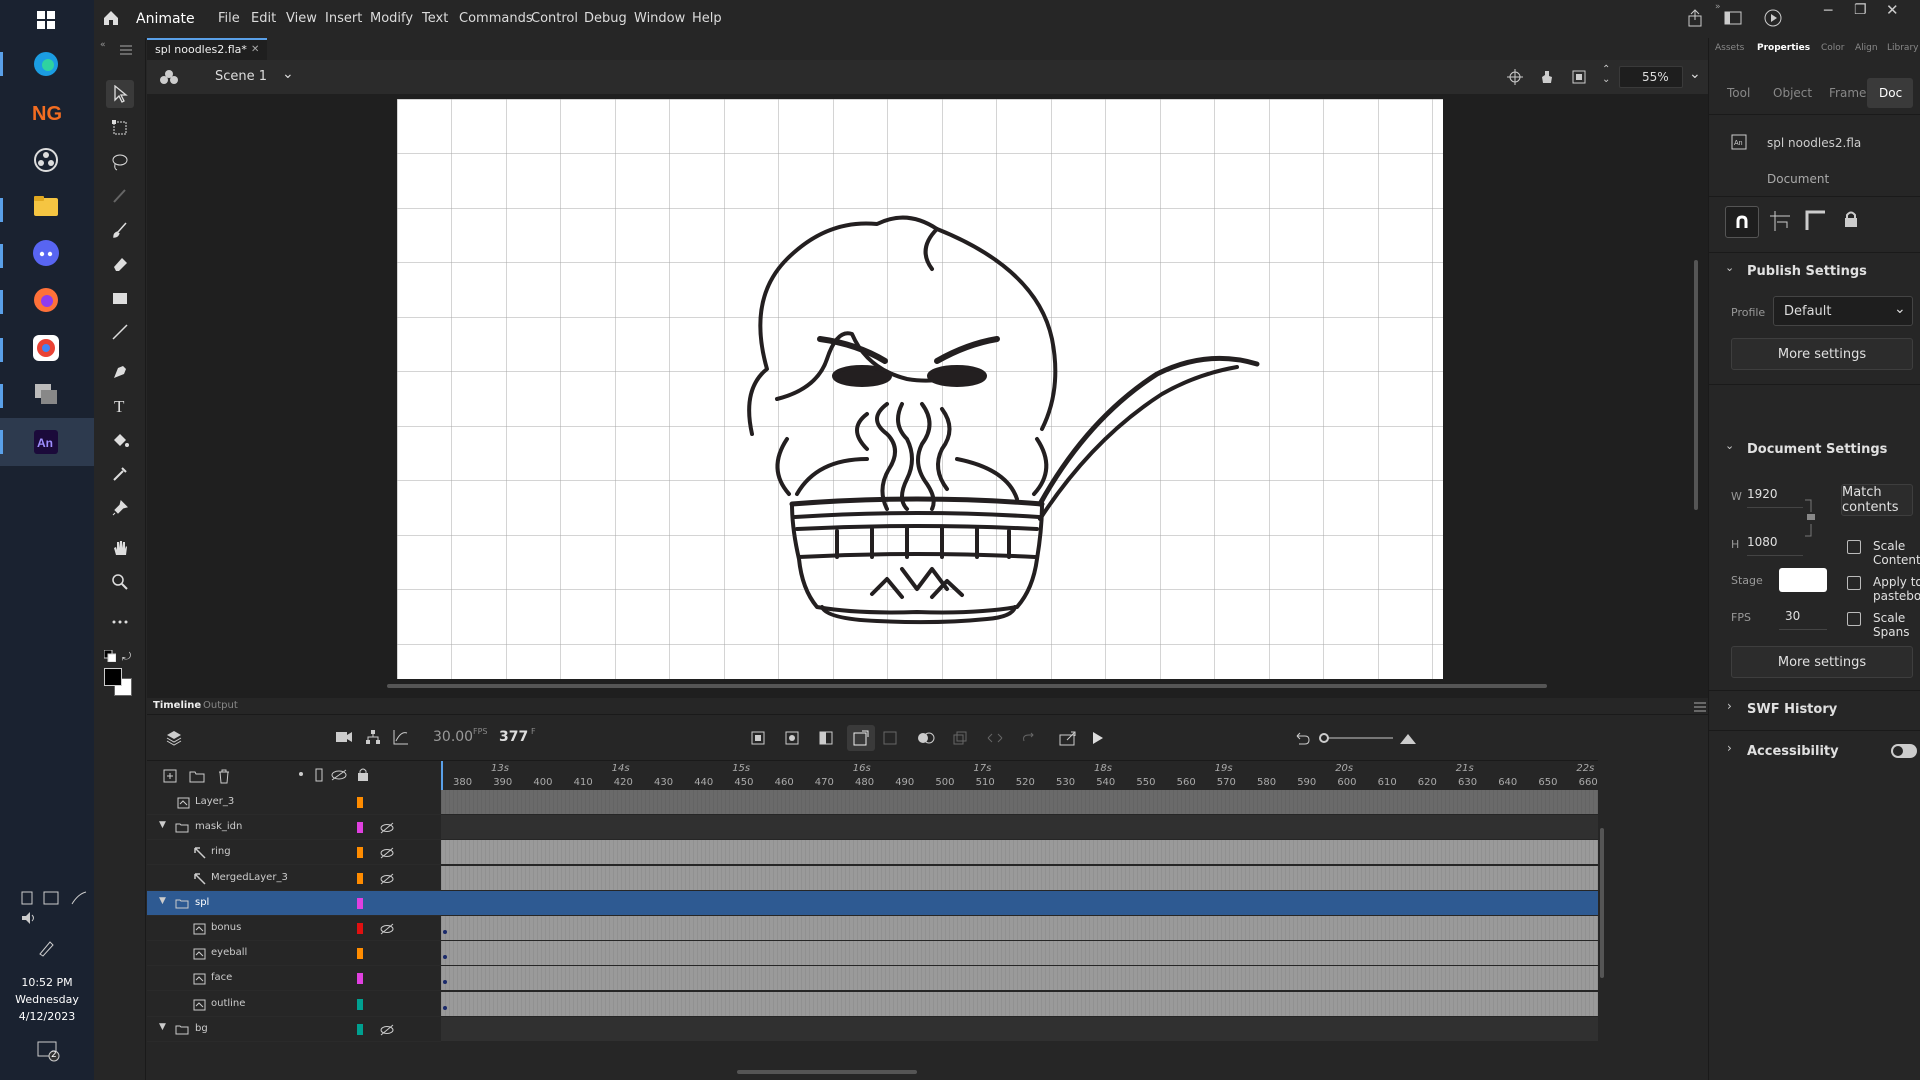 The width and height of the screenshot is (1920, 1080). I want to click on collapse-icon: «, so click(103, 45).